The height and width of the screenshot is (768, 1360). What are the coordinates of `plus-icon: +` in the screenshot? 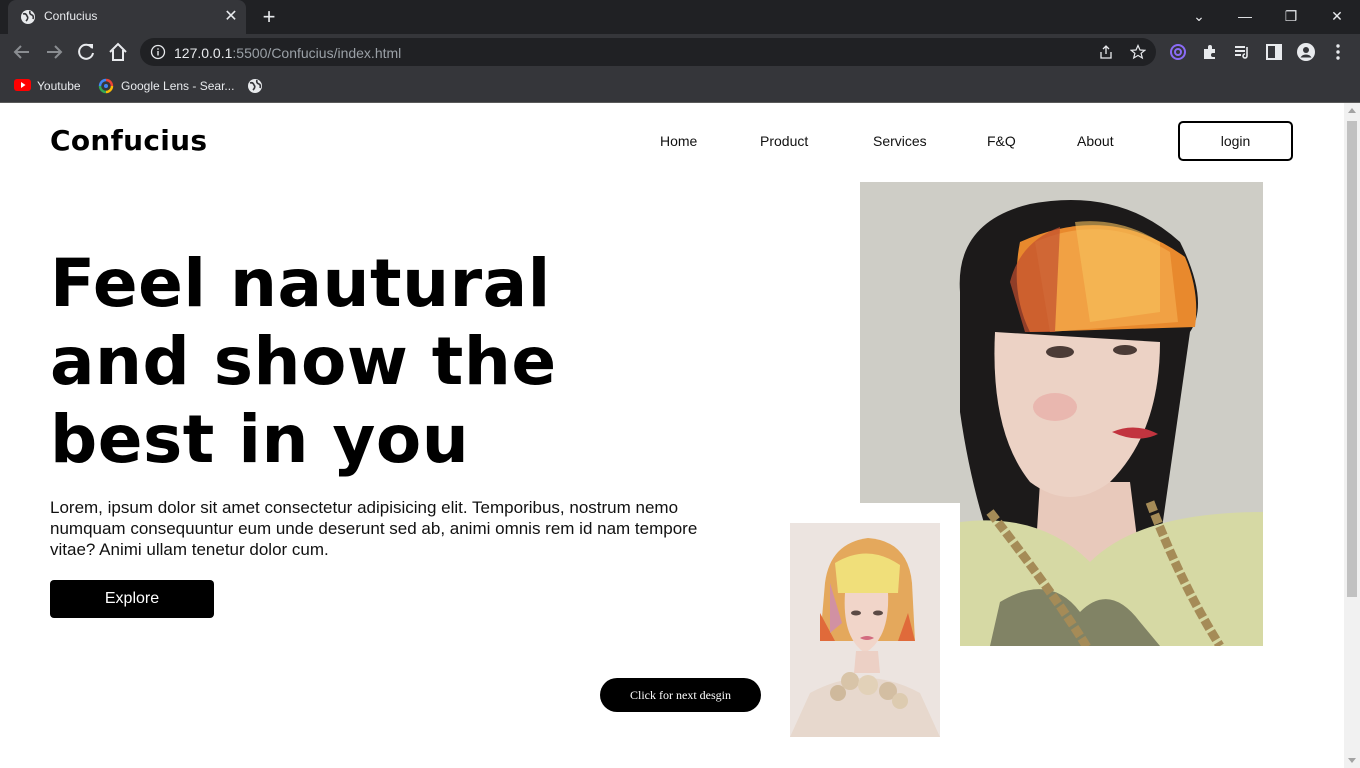 It's located at (269, 17).